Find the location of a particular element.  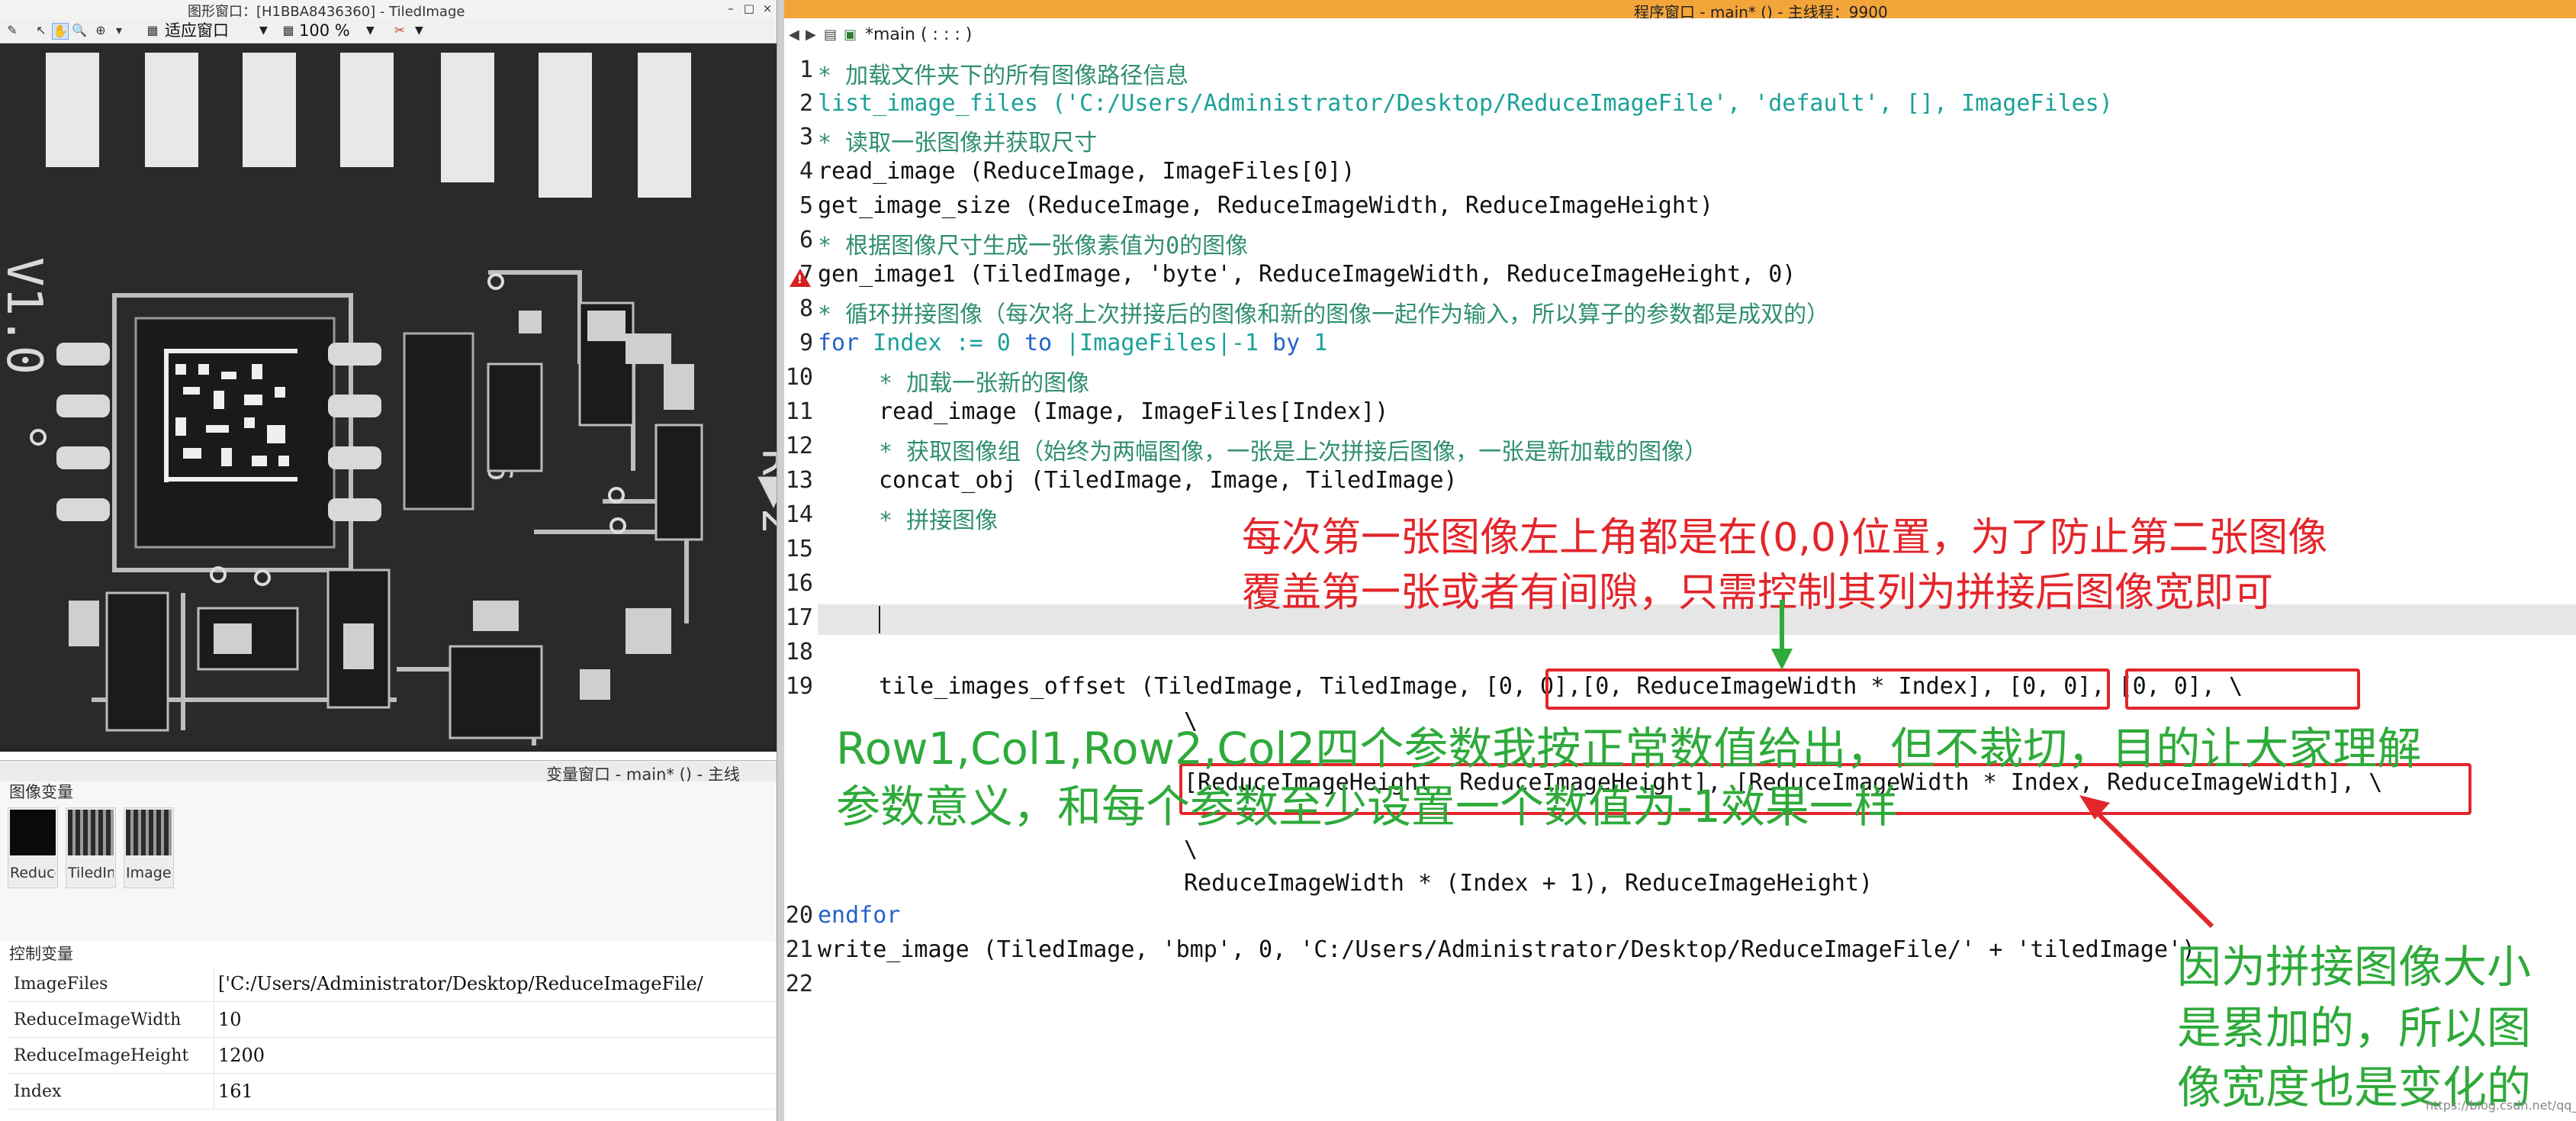

green-arrow-head is located at coordinates (1782, 659).